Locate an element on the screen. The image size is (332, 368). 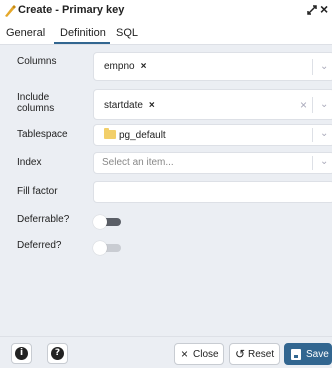
include-columns-label: Include columns is located at coordinates (36, 103).